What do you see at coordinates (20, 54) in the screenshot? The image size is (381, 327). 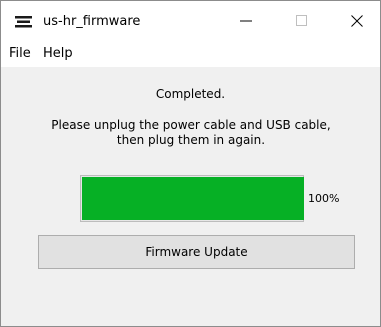 I see `menu-file: File` at bounding box center [20, 54].